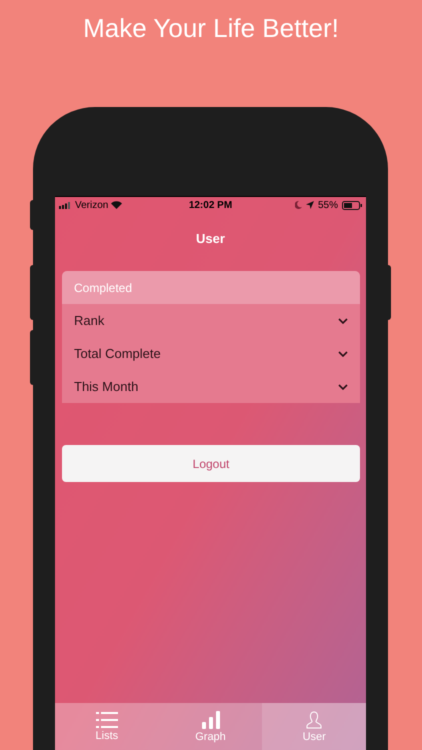 The image size is (422, 750). What do you see at coordinates (314, 719) in the screenshot?
I see `user-icon` at bounding box center [314, 719].